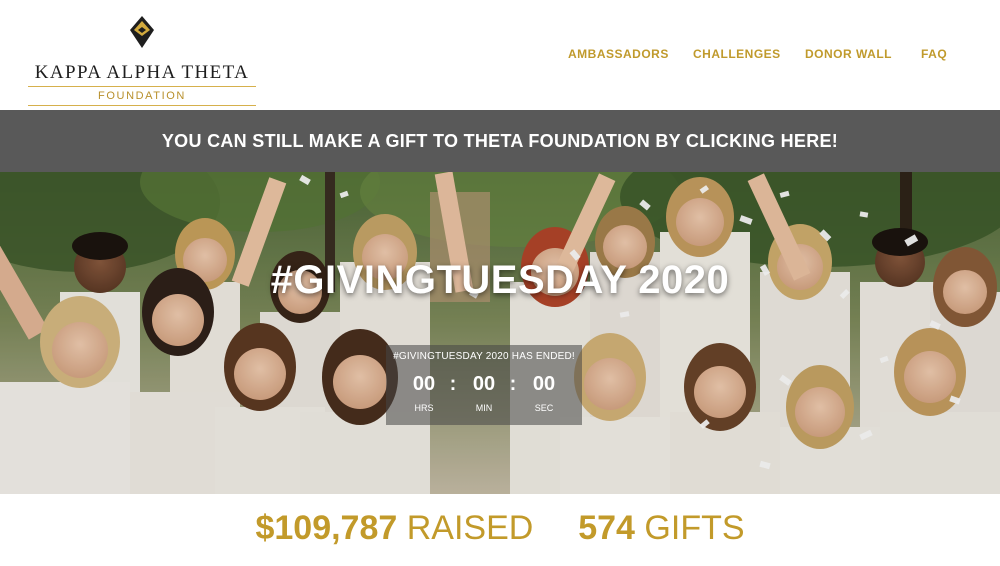  What do you see at coordinates (142, 72) in the screenshot?
I see `logo-name: KAPPA ALPHA THETA` at bounding box center [142, 72].